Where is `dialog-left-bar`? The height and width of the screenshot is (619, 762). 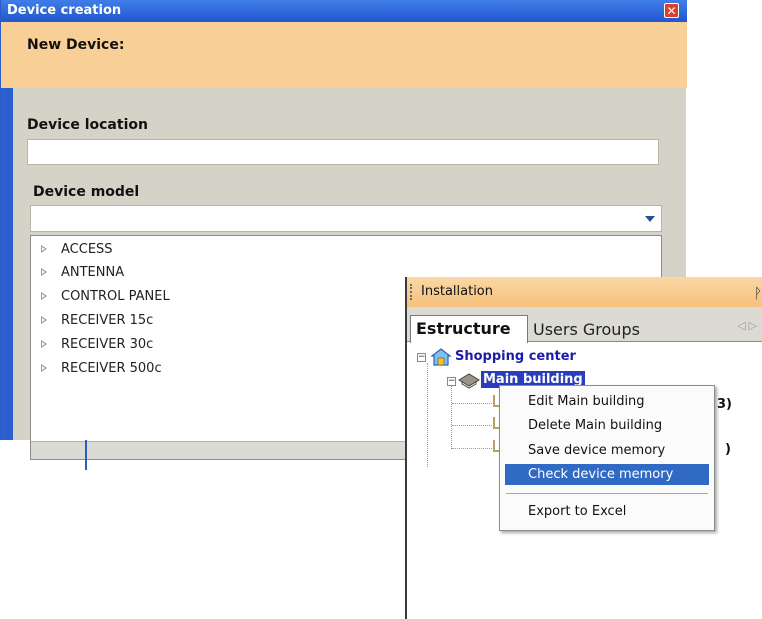
dialog-left-bar is located at coordinates (7, 264).